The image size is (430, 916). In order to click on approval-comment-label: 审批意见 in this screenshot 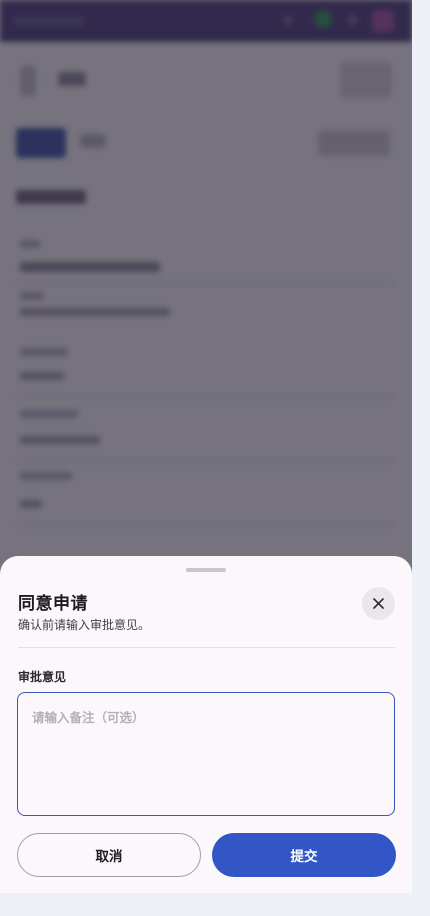, I will do `click(42, 677)`.